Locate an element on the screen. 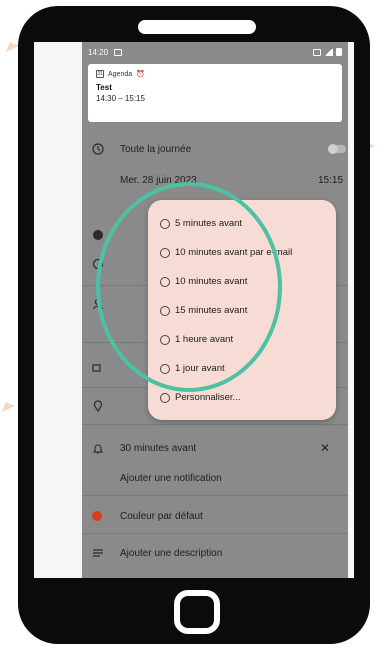  option-1-hour: 1 heure avant is located at coordinates (196, 339).